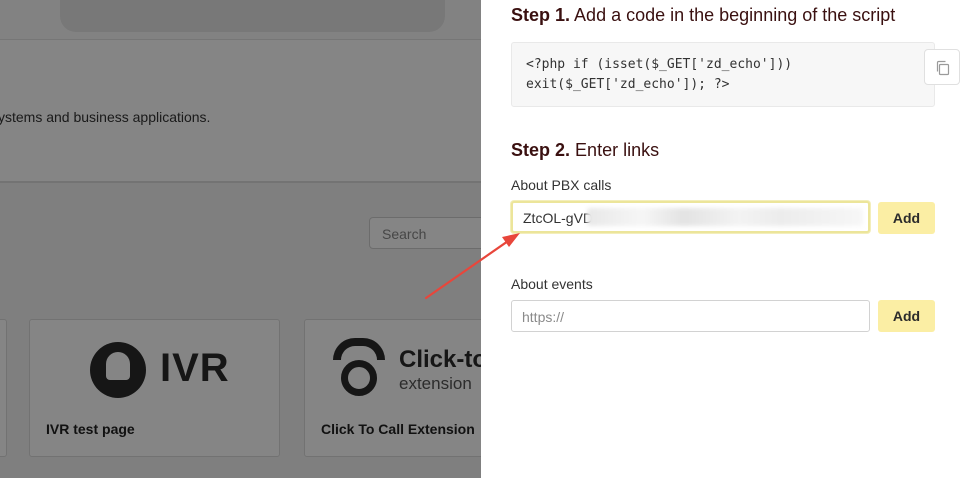 The height and width of the screenshot is (478, 980). I want to click on events-url-placeholder: https://, so click(543, 317).